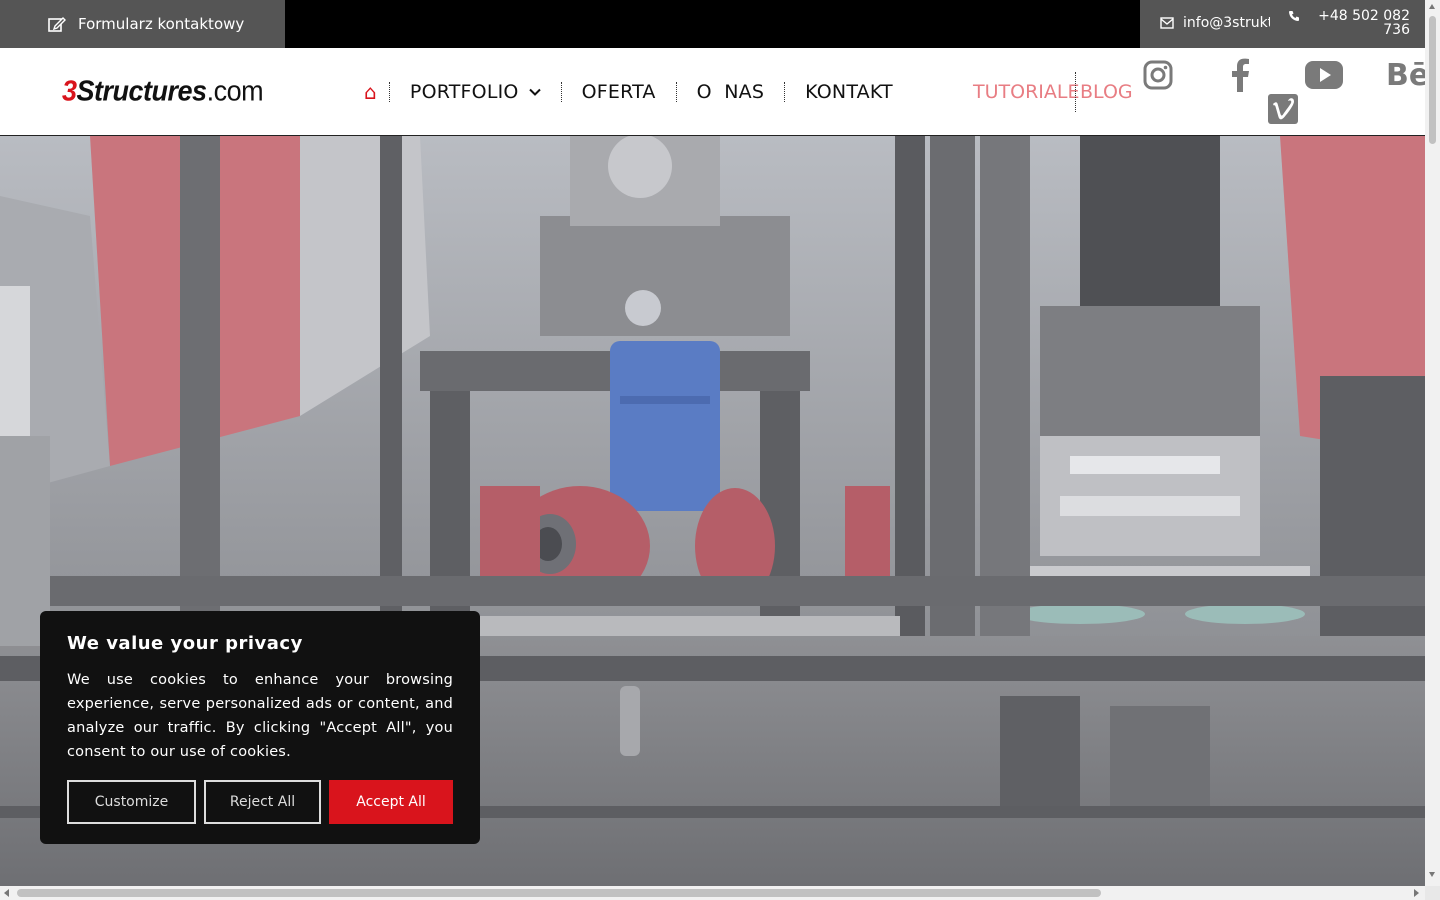  I want to click on phone-text: +48 502 082 736, so click(1364, 23).